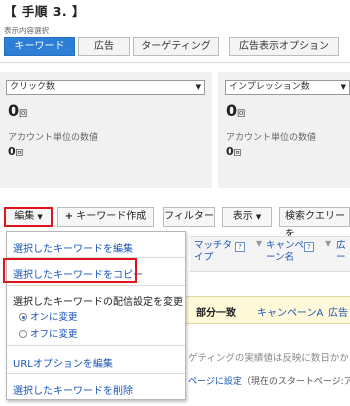 The width and height of the screenshot is (350, 406). Describe the element at coordinates (18, 110) in the screenshot. I see `metric-value-clicks: 0回` at that location.